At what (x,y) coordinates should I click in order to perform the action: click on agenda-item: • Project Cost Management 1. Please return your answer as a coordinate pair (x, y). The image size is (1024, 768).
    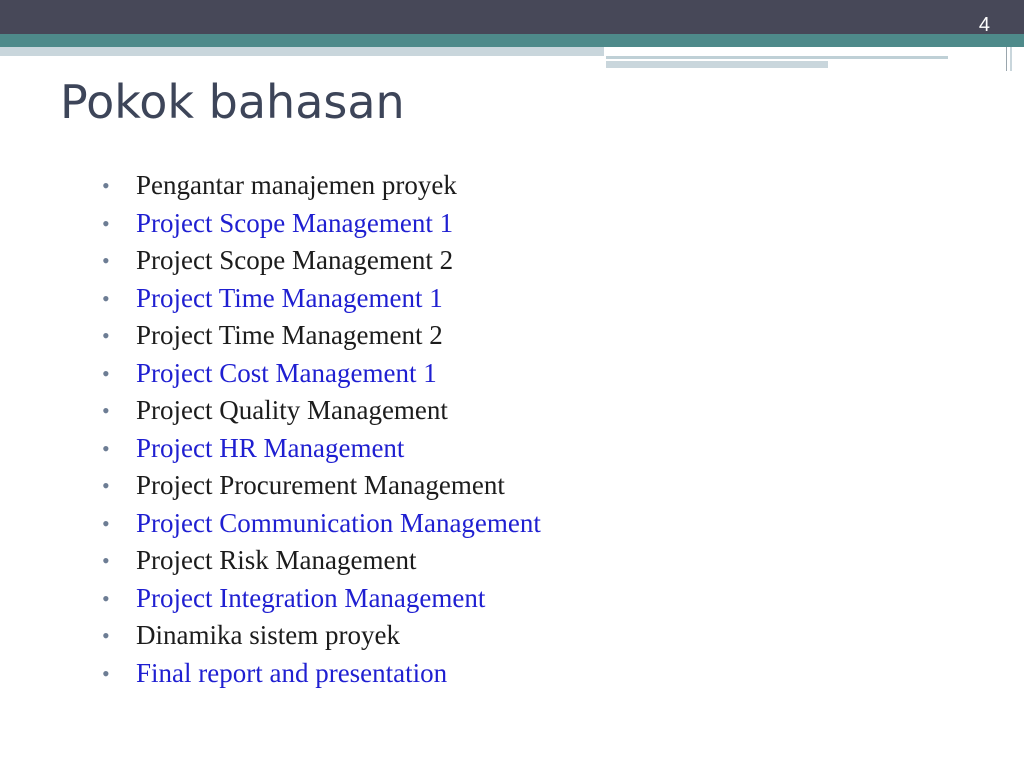
    Looking at the image, I should click on (319, 374).